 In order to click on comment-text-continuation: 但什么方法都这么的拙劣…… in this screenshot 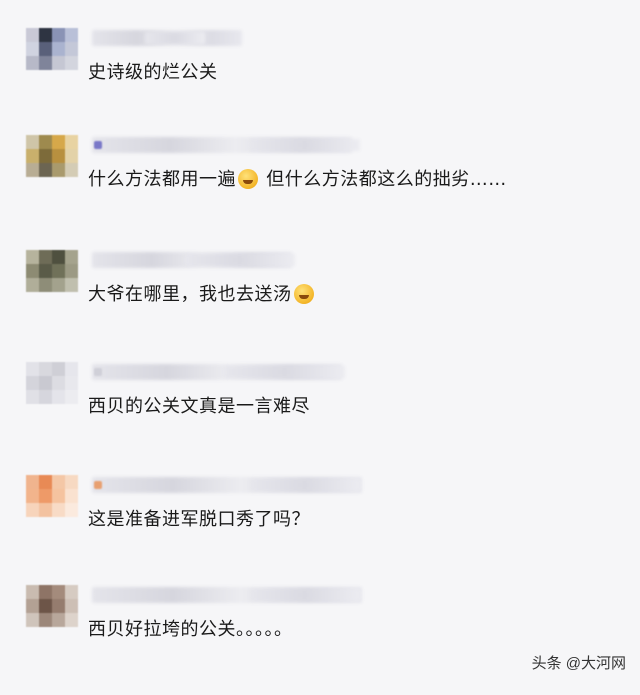, I will do `click(383, 179)`.